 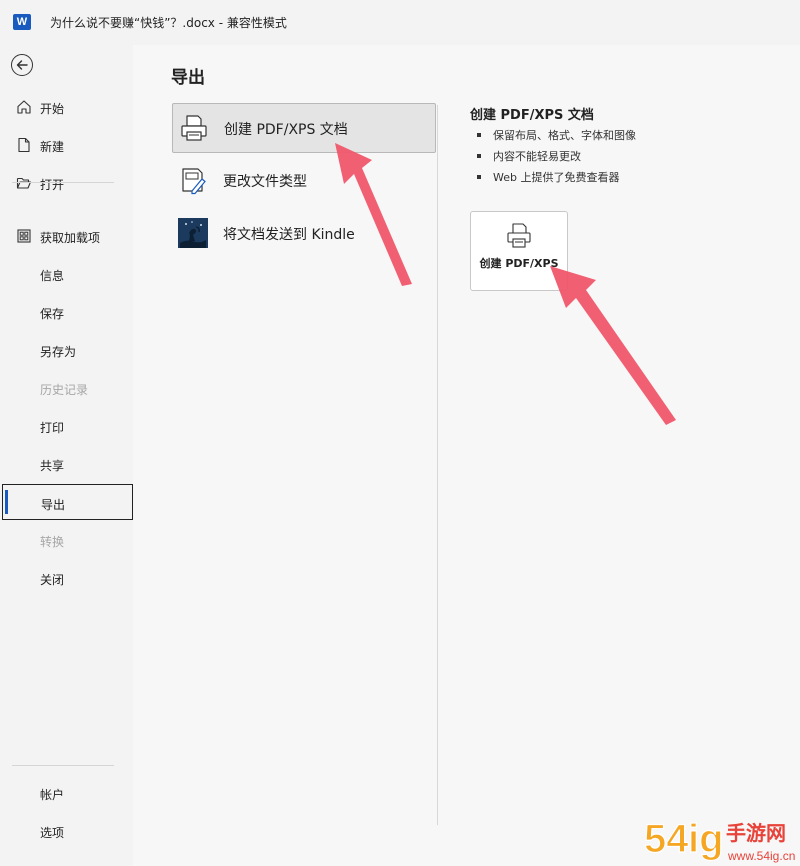 What do you see at coordinates (52, 109) in the screenshot?
I see `sidebar-item-label: 开始` at bounding box center [52, 109].